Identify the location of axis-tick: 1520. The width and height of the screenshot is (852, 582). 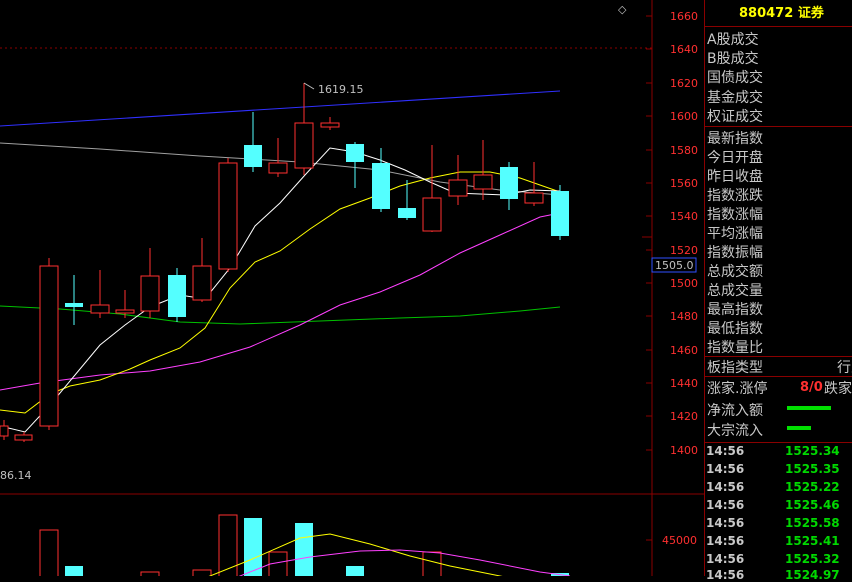
(672, 250).